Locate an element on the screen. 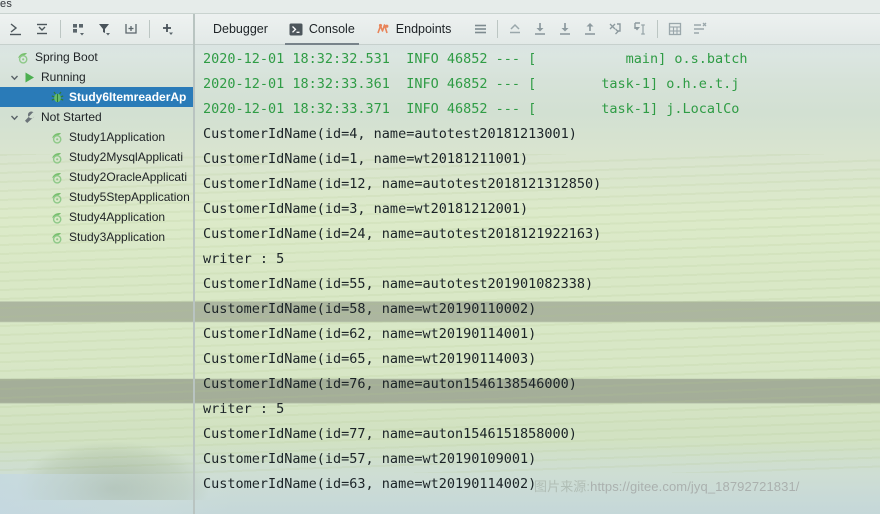 Image resolution: width=880 pixels, height=514 pixels. tree-item-label: Not Started is located at coordinates (71, 117).